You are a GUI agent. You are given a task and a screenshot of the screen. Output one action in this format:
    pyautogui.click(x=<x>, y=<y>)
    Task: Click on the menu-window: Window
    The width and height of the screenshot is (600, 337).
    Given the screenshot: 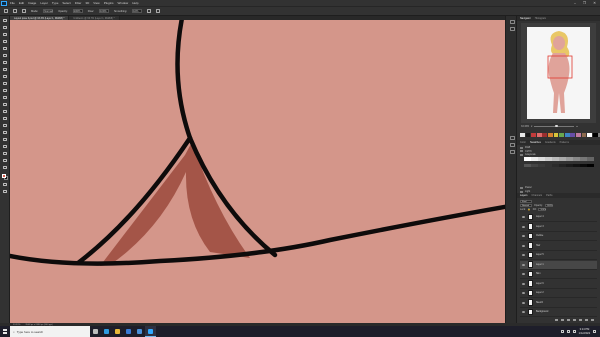 What is the action you would take?
    pyautogui.click(x=123, y=3)
    